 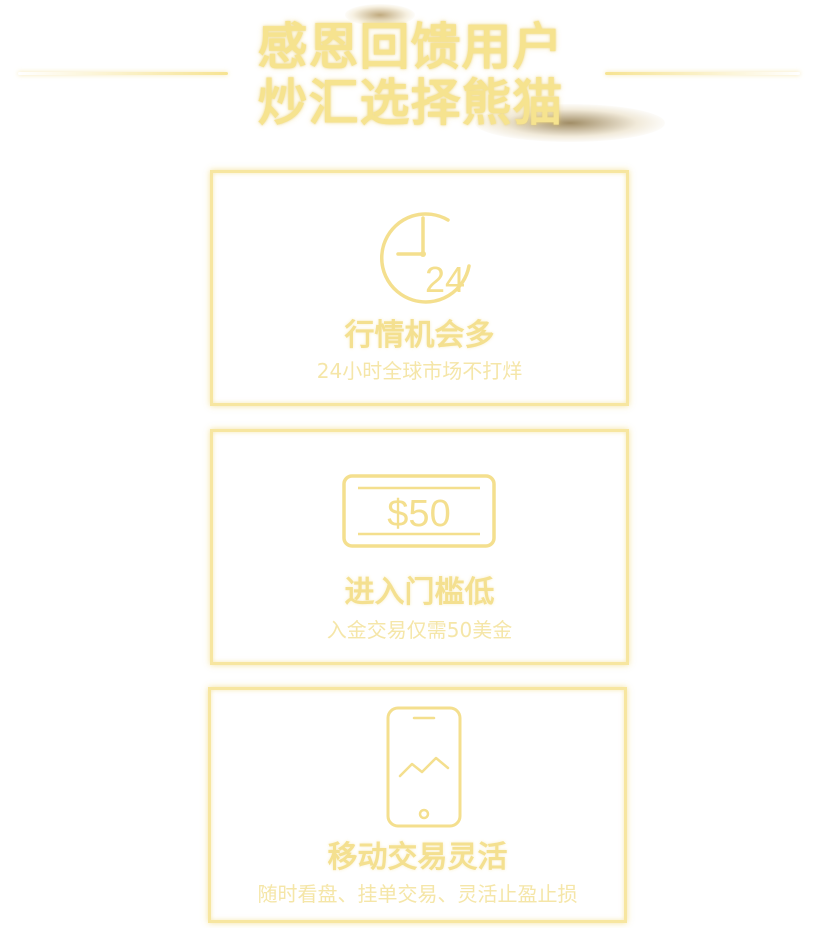 I want to click on mobile-chart-icon, so click(x=424, y=767).